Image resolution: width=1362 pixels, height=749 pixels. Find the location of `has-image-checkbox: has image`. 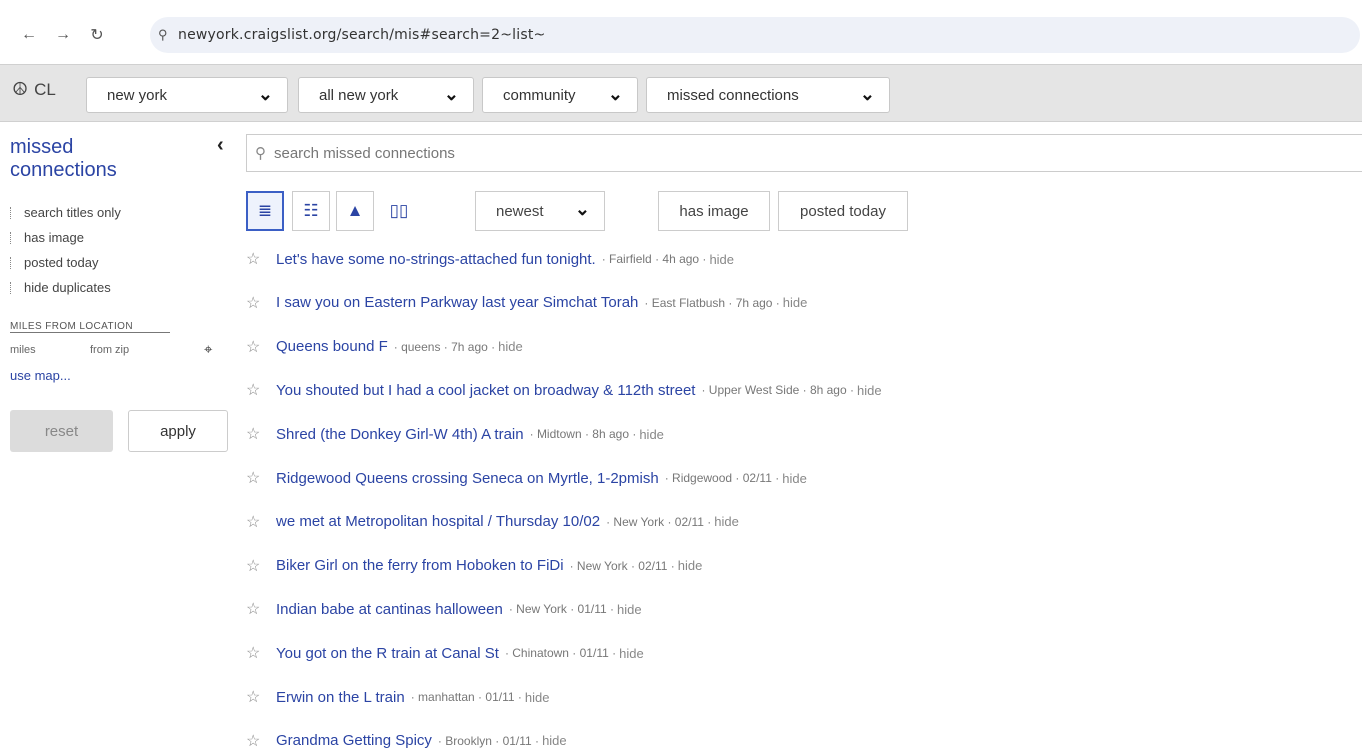

has-image-checkbox: has image is located at coordinates (47, 237).